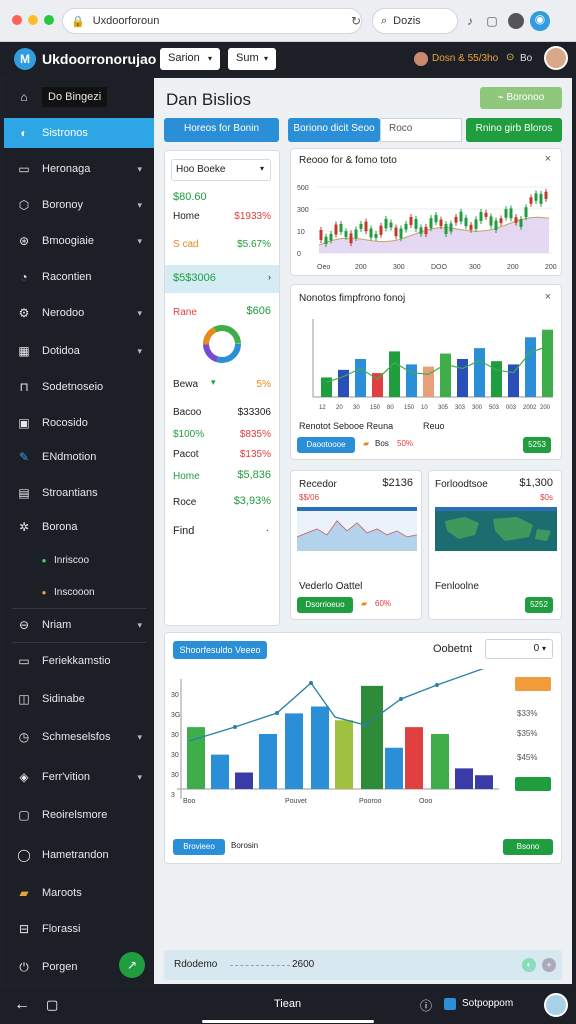 This screenshot has height=1024, width=576. I want to click on footer-strip-icon: ◐, so click(529, 965).